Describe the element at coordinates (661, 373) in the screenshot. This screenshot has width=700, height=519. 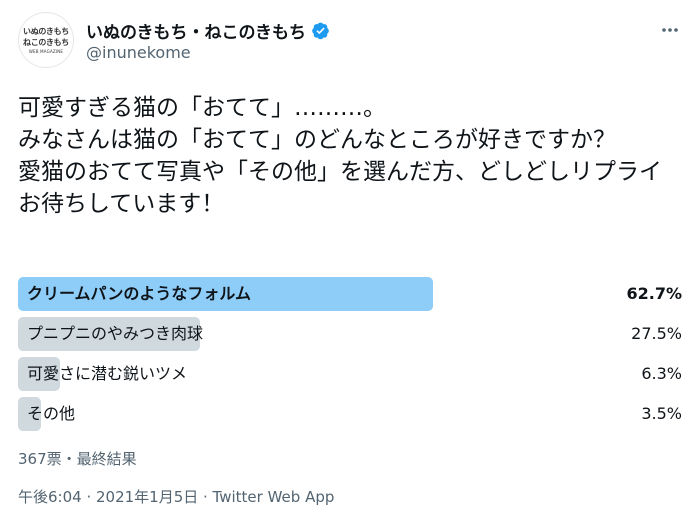
I see `poll-option-percent: 6.3%` at that location.